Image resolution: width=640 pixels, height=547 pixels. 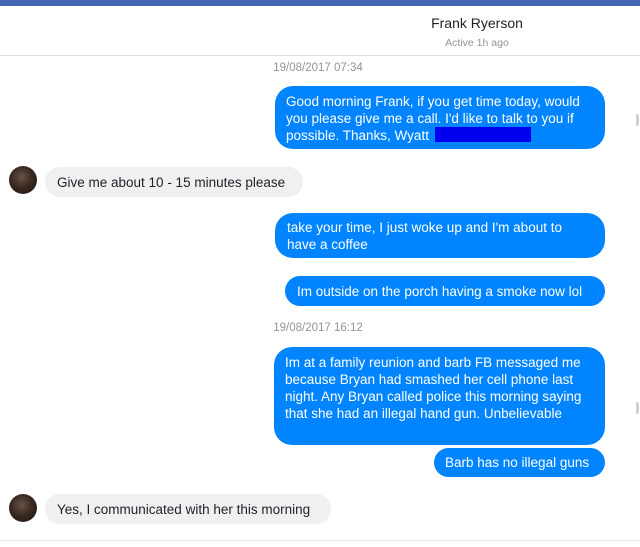 I want to click on message-timestamp: 19/08/2017 16:12, so click(x=318, y=328).